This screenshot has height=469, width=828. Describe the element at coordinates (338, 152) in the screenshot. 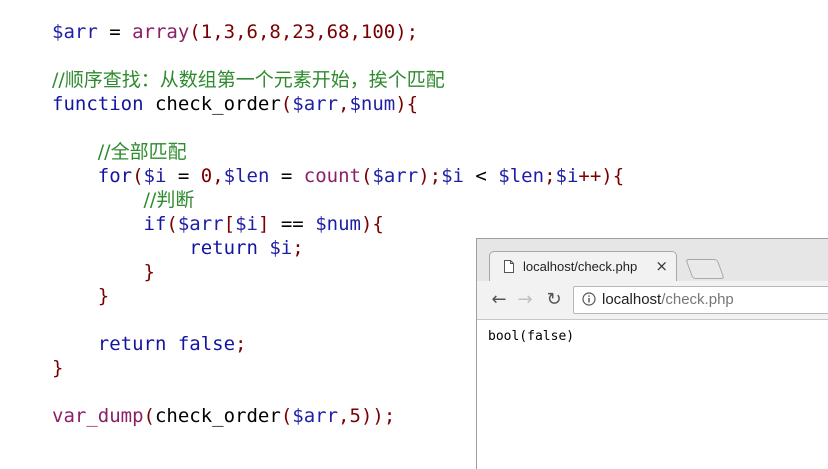

I see `code-line: //全部匹配` at that location.